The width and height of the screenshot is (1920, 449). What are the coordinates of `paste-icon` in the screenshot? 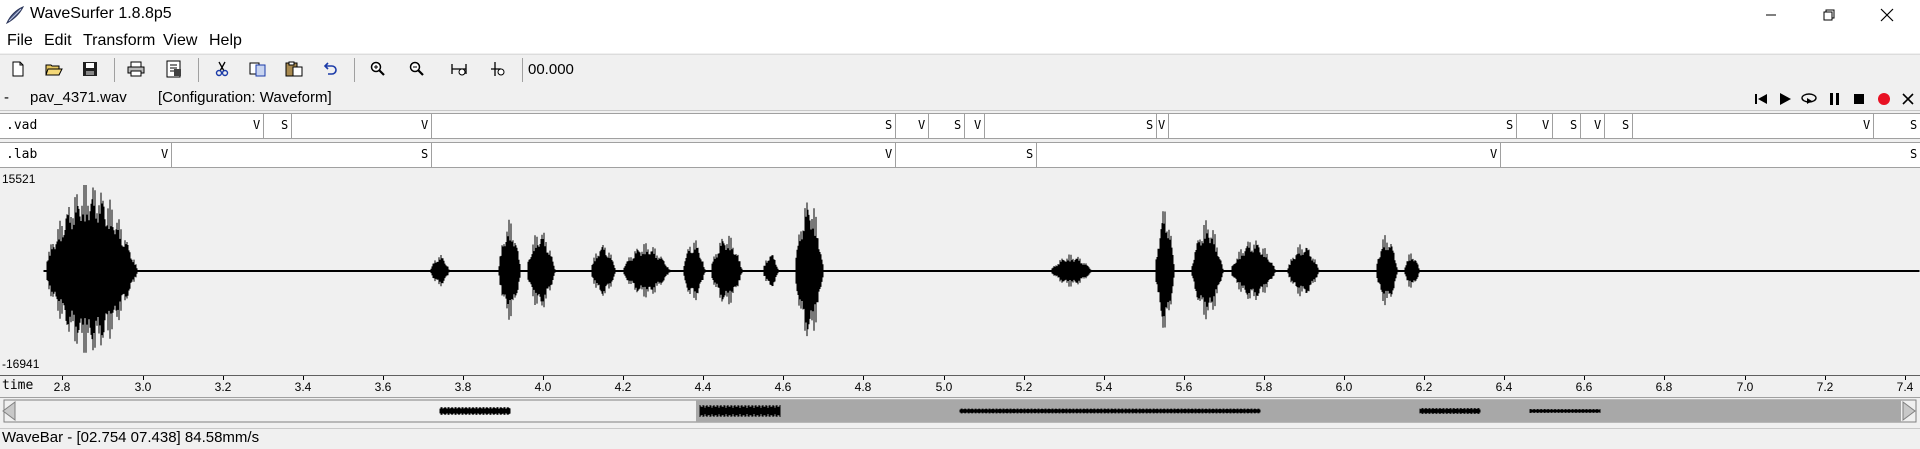 It's located at (294, 69).